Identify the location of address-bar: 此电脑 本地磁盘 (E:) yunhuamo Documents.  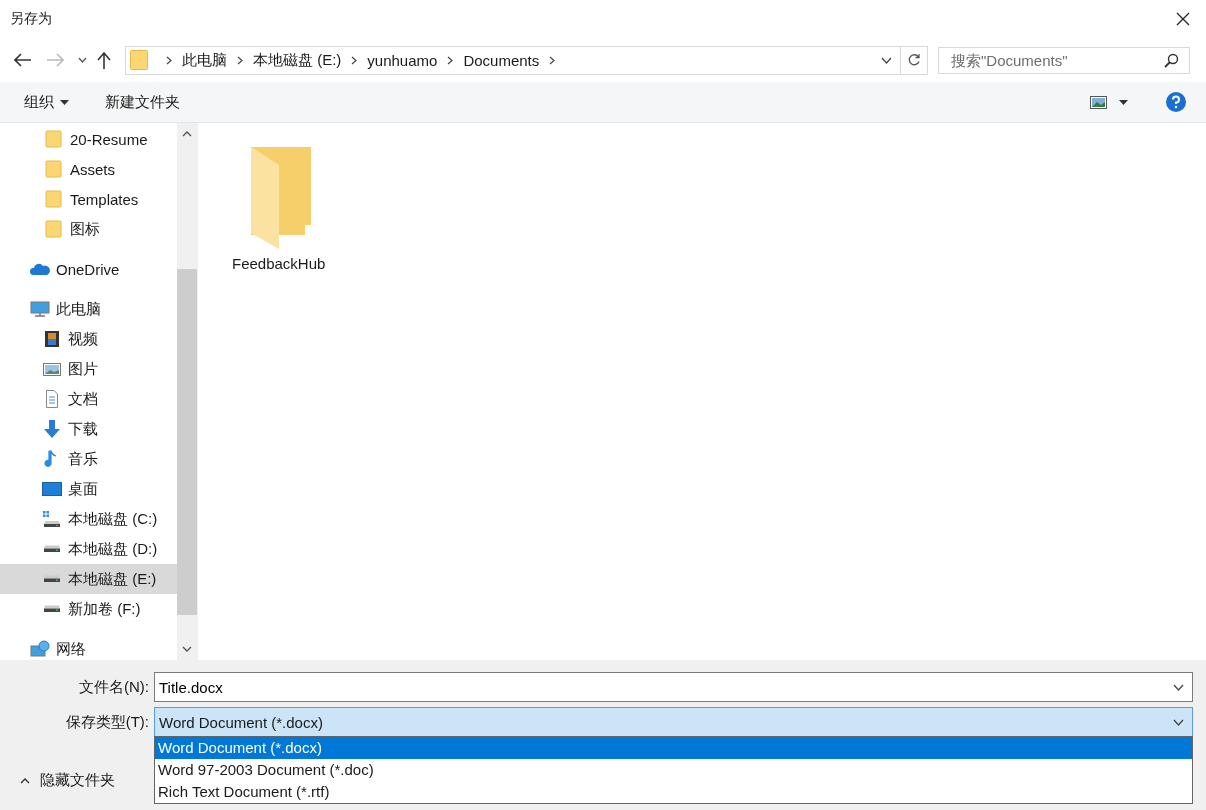
(526, 60).